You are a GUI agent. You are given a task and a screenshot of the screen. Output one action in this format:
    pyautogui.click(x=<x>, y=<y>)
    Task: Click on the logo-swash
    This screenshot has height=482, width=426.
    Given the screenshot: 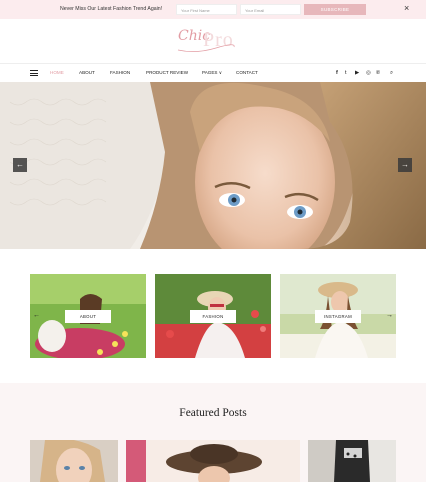 What is the action you would take?
    pyautogui.click(x=206, y=48)
    